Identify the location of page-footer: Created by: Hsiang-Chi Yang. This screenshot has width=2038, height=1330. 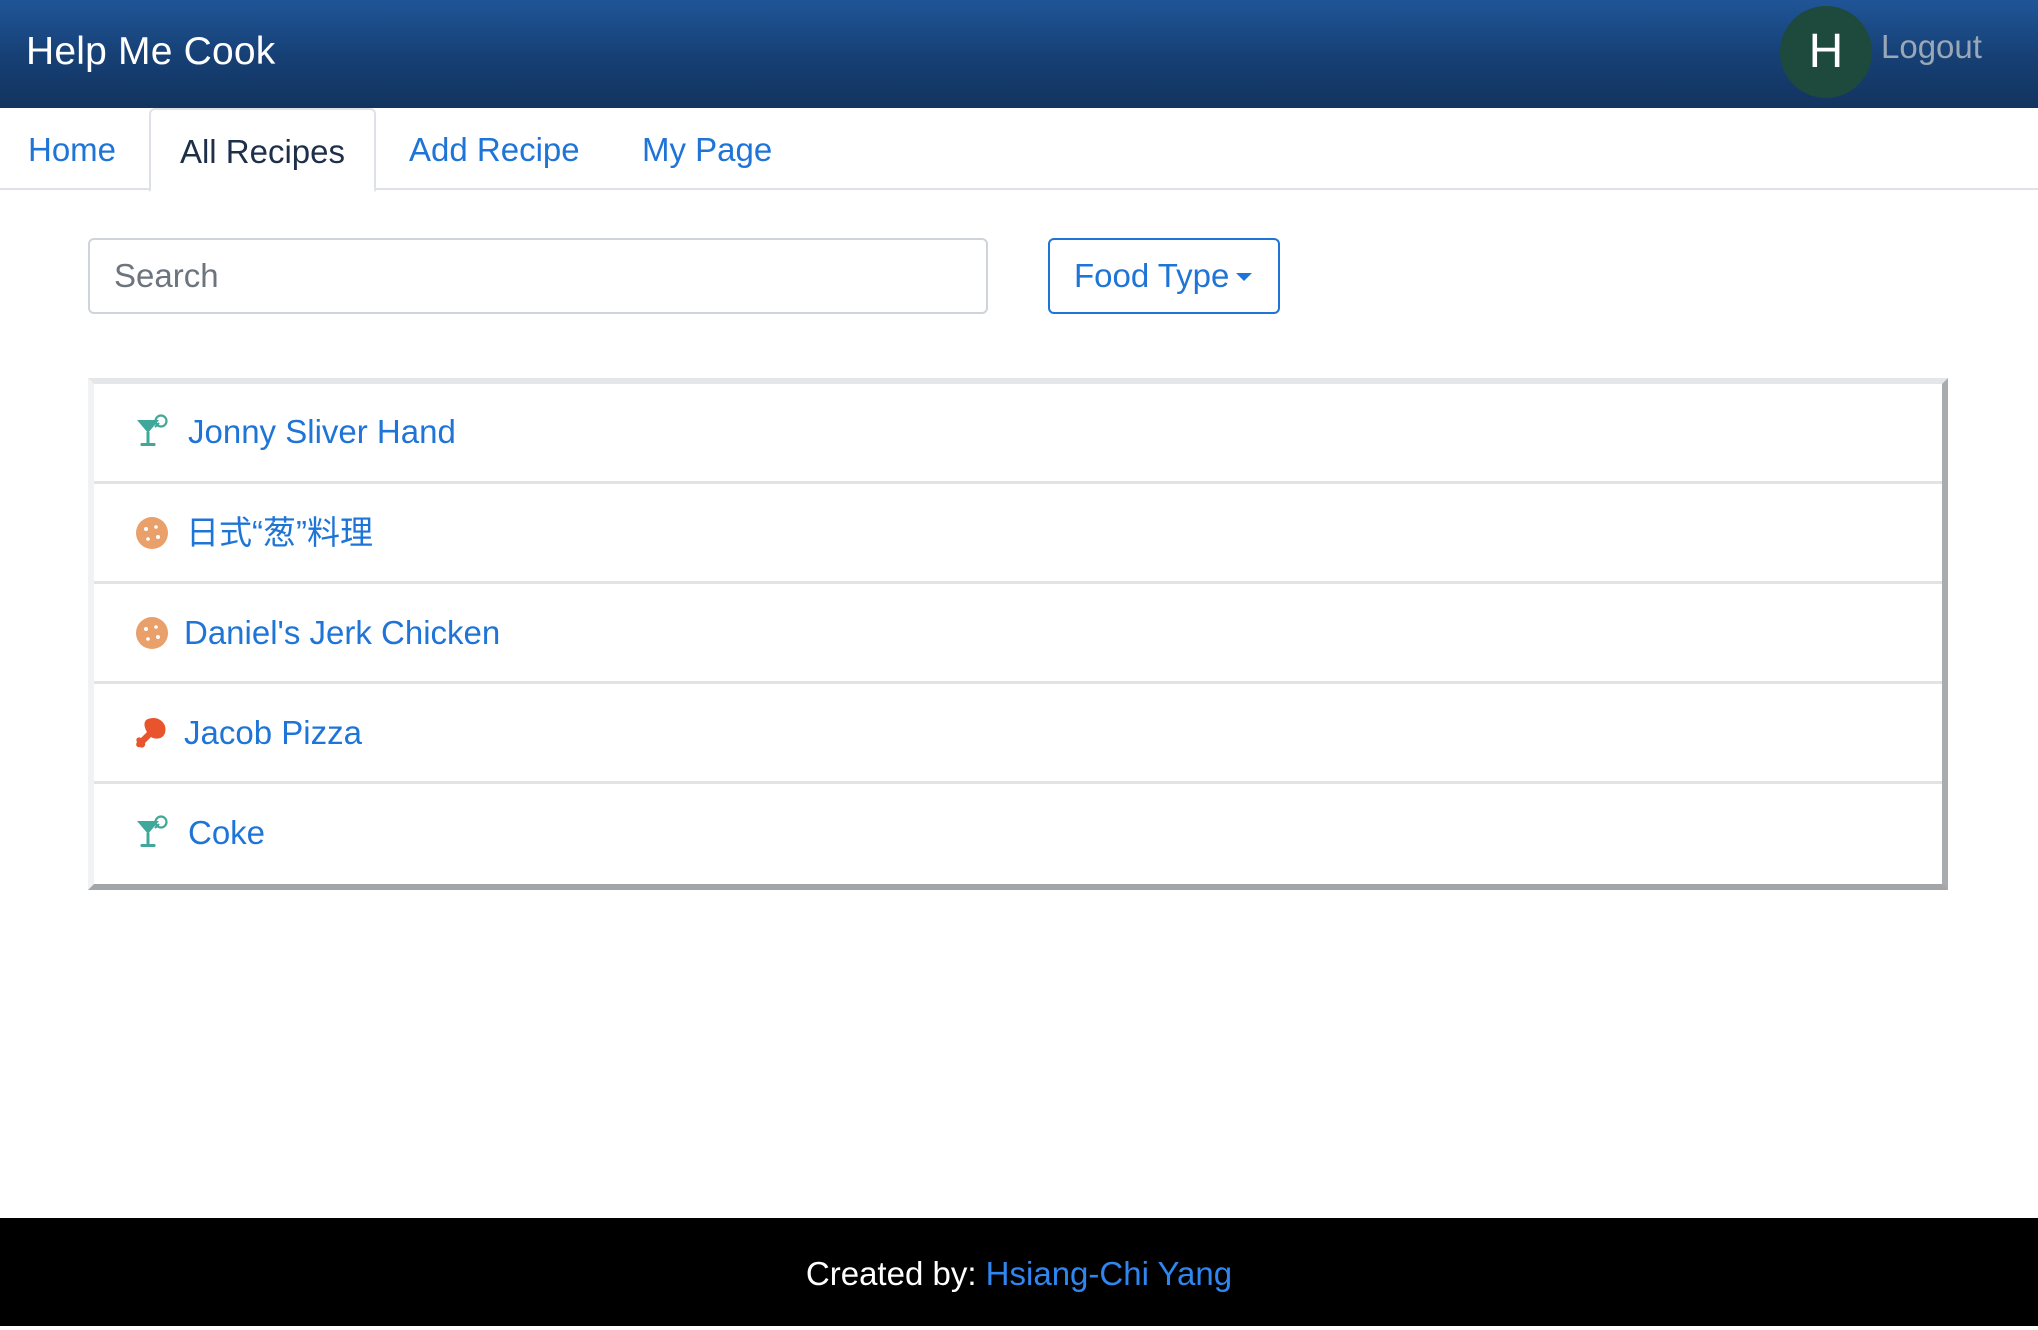
(1019, 1272).